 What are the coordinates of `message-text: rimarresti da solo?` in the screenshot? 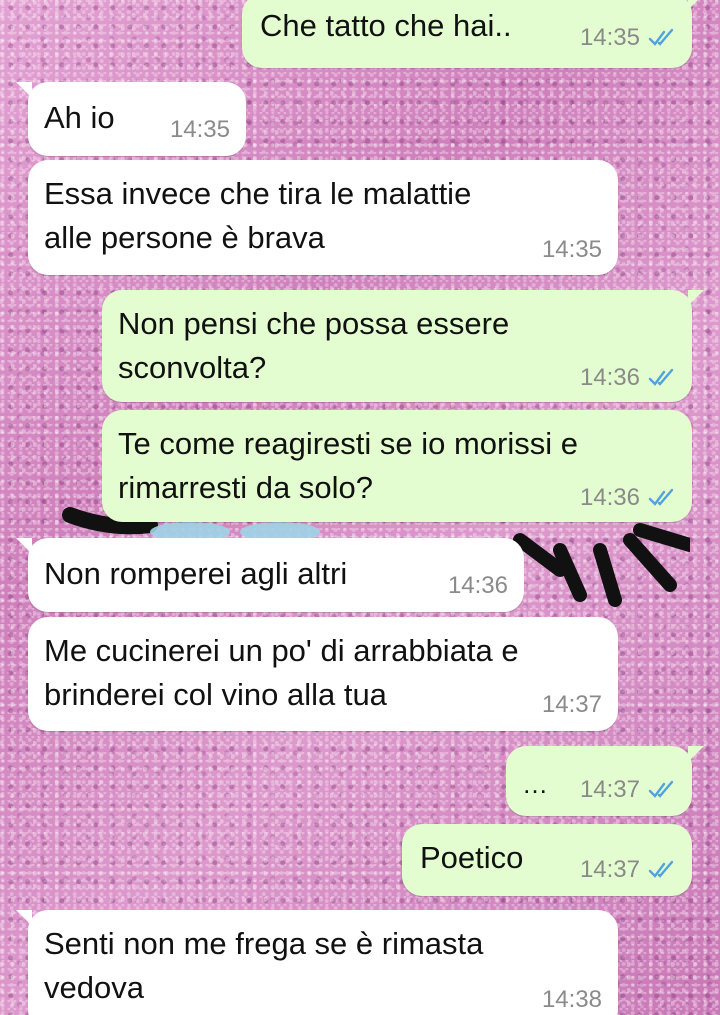 It's located at (245, 487).